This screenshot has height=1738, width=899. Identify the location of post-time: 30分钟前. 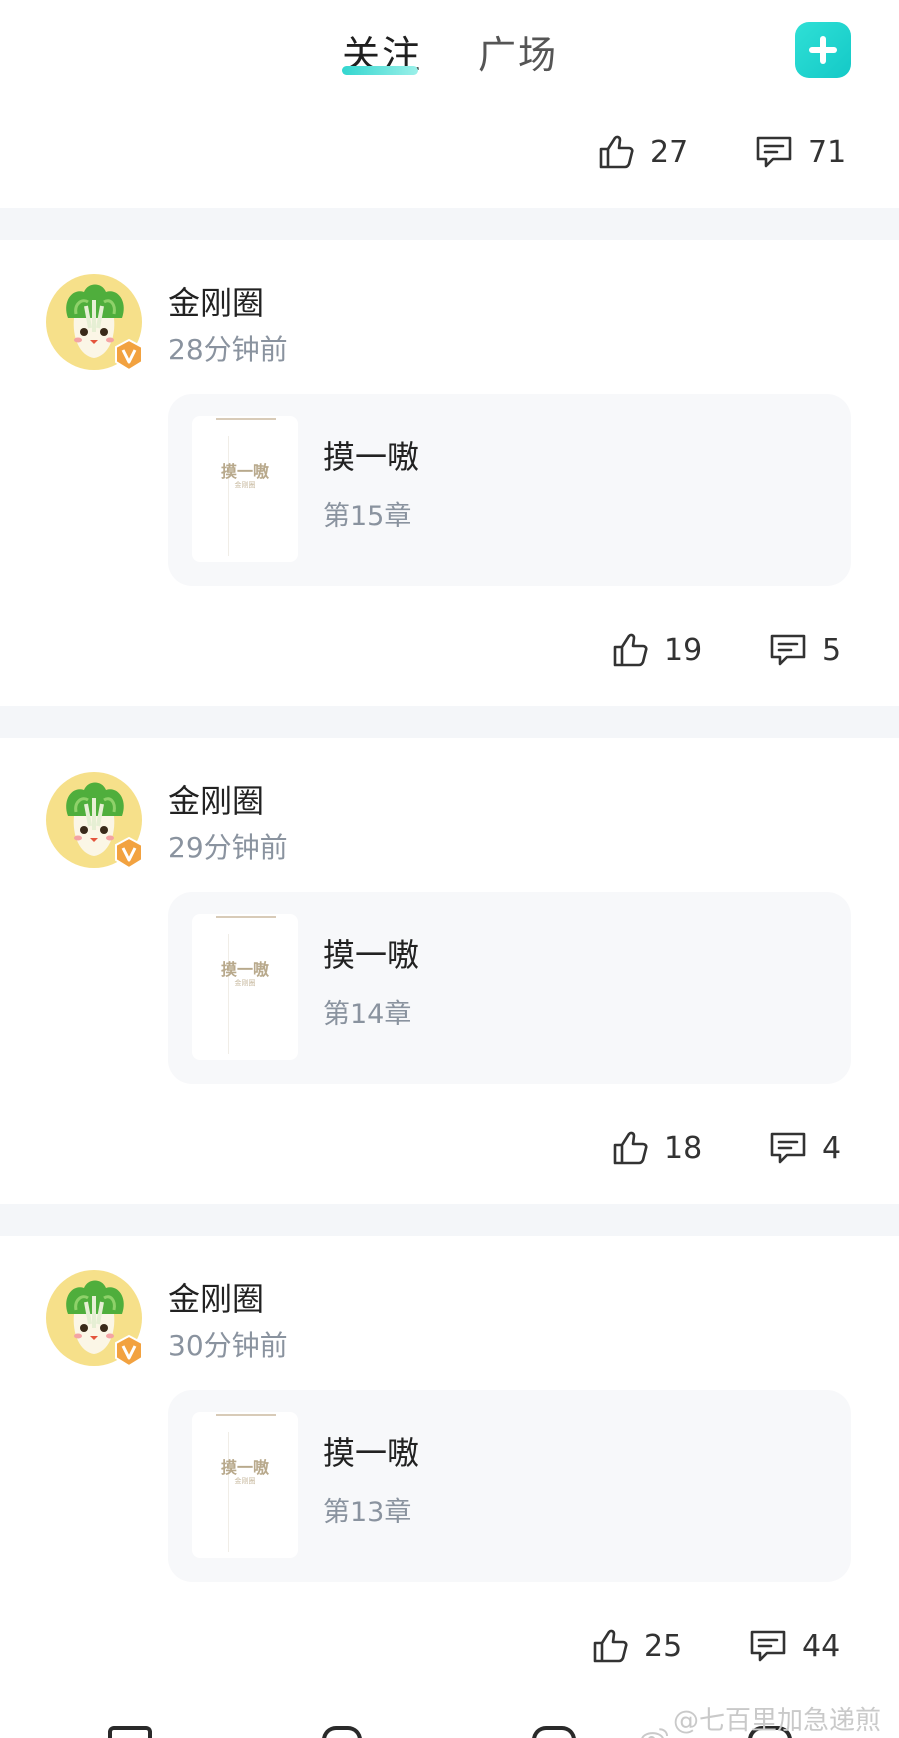
(228, 1345).